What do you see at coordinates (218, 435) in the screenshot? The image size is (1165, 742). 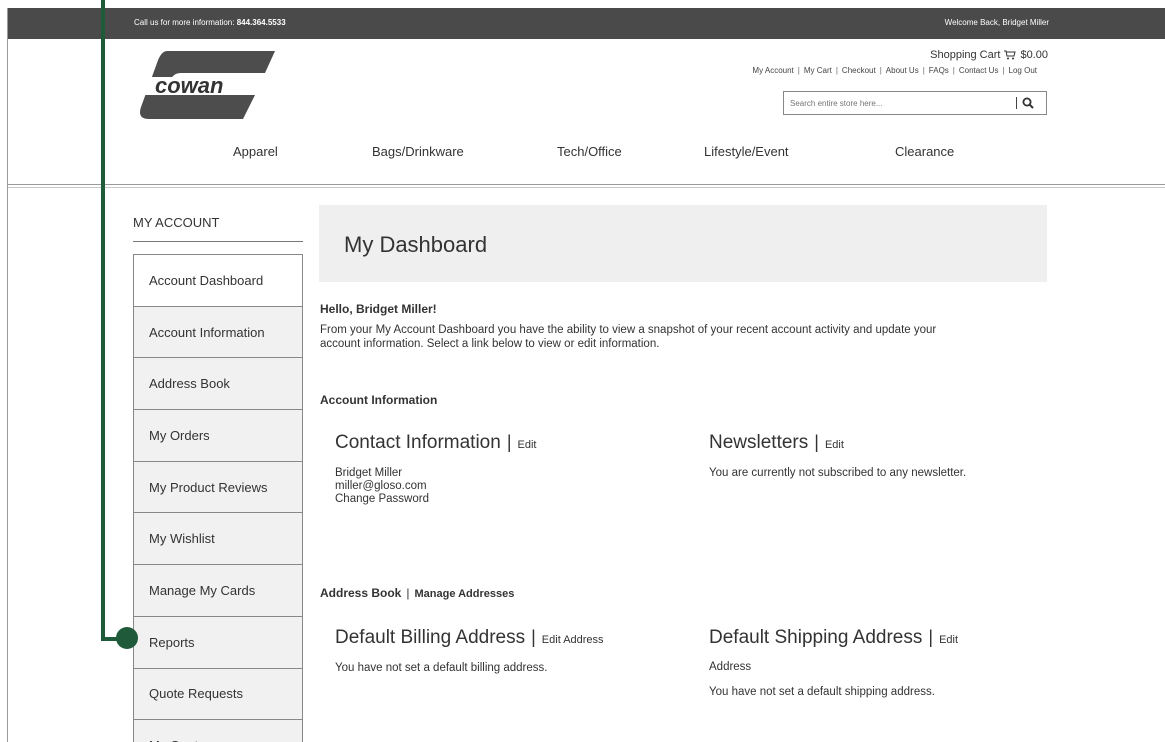 I see `sidebar-item-my-orders: My Orders` at bounding box center [218, 435].